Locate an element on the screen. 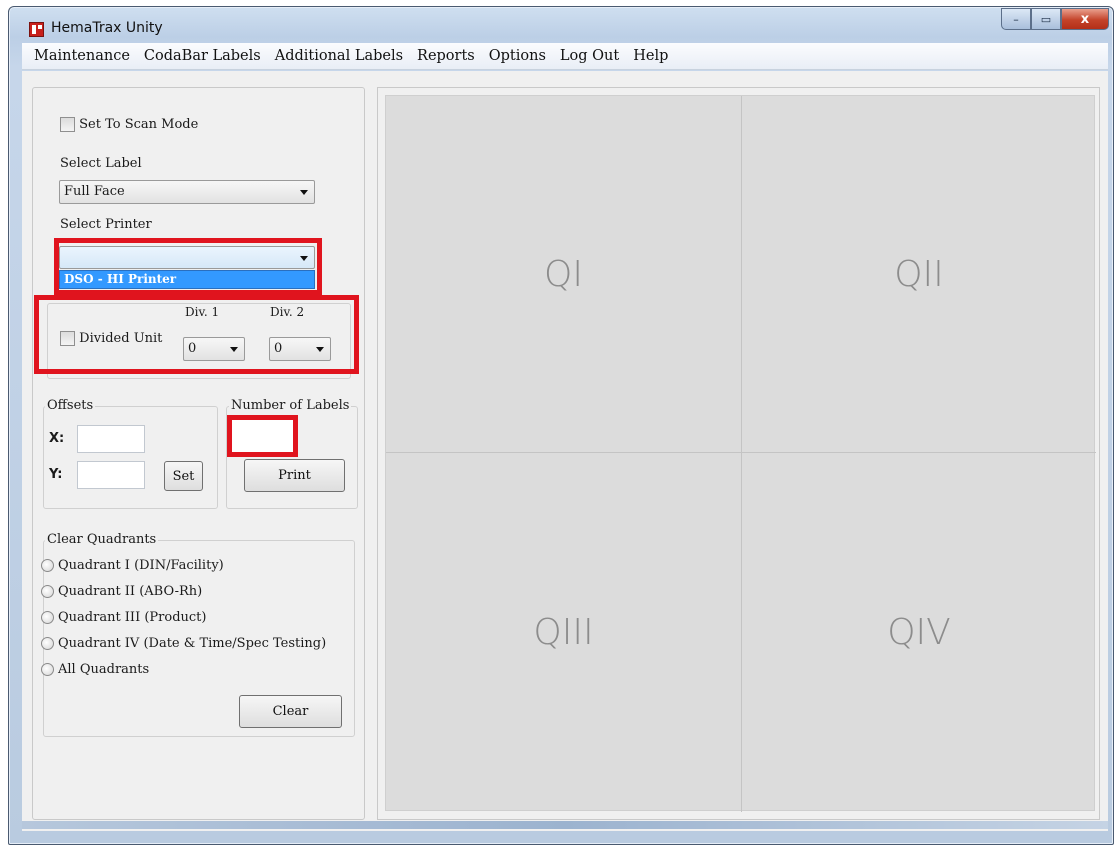 The width and height of the screenshot is (1119, 847). quadrant-3: QIII is located at coordinates (564, 632).